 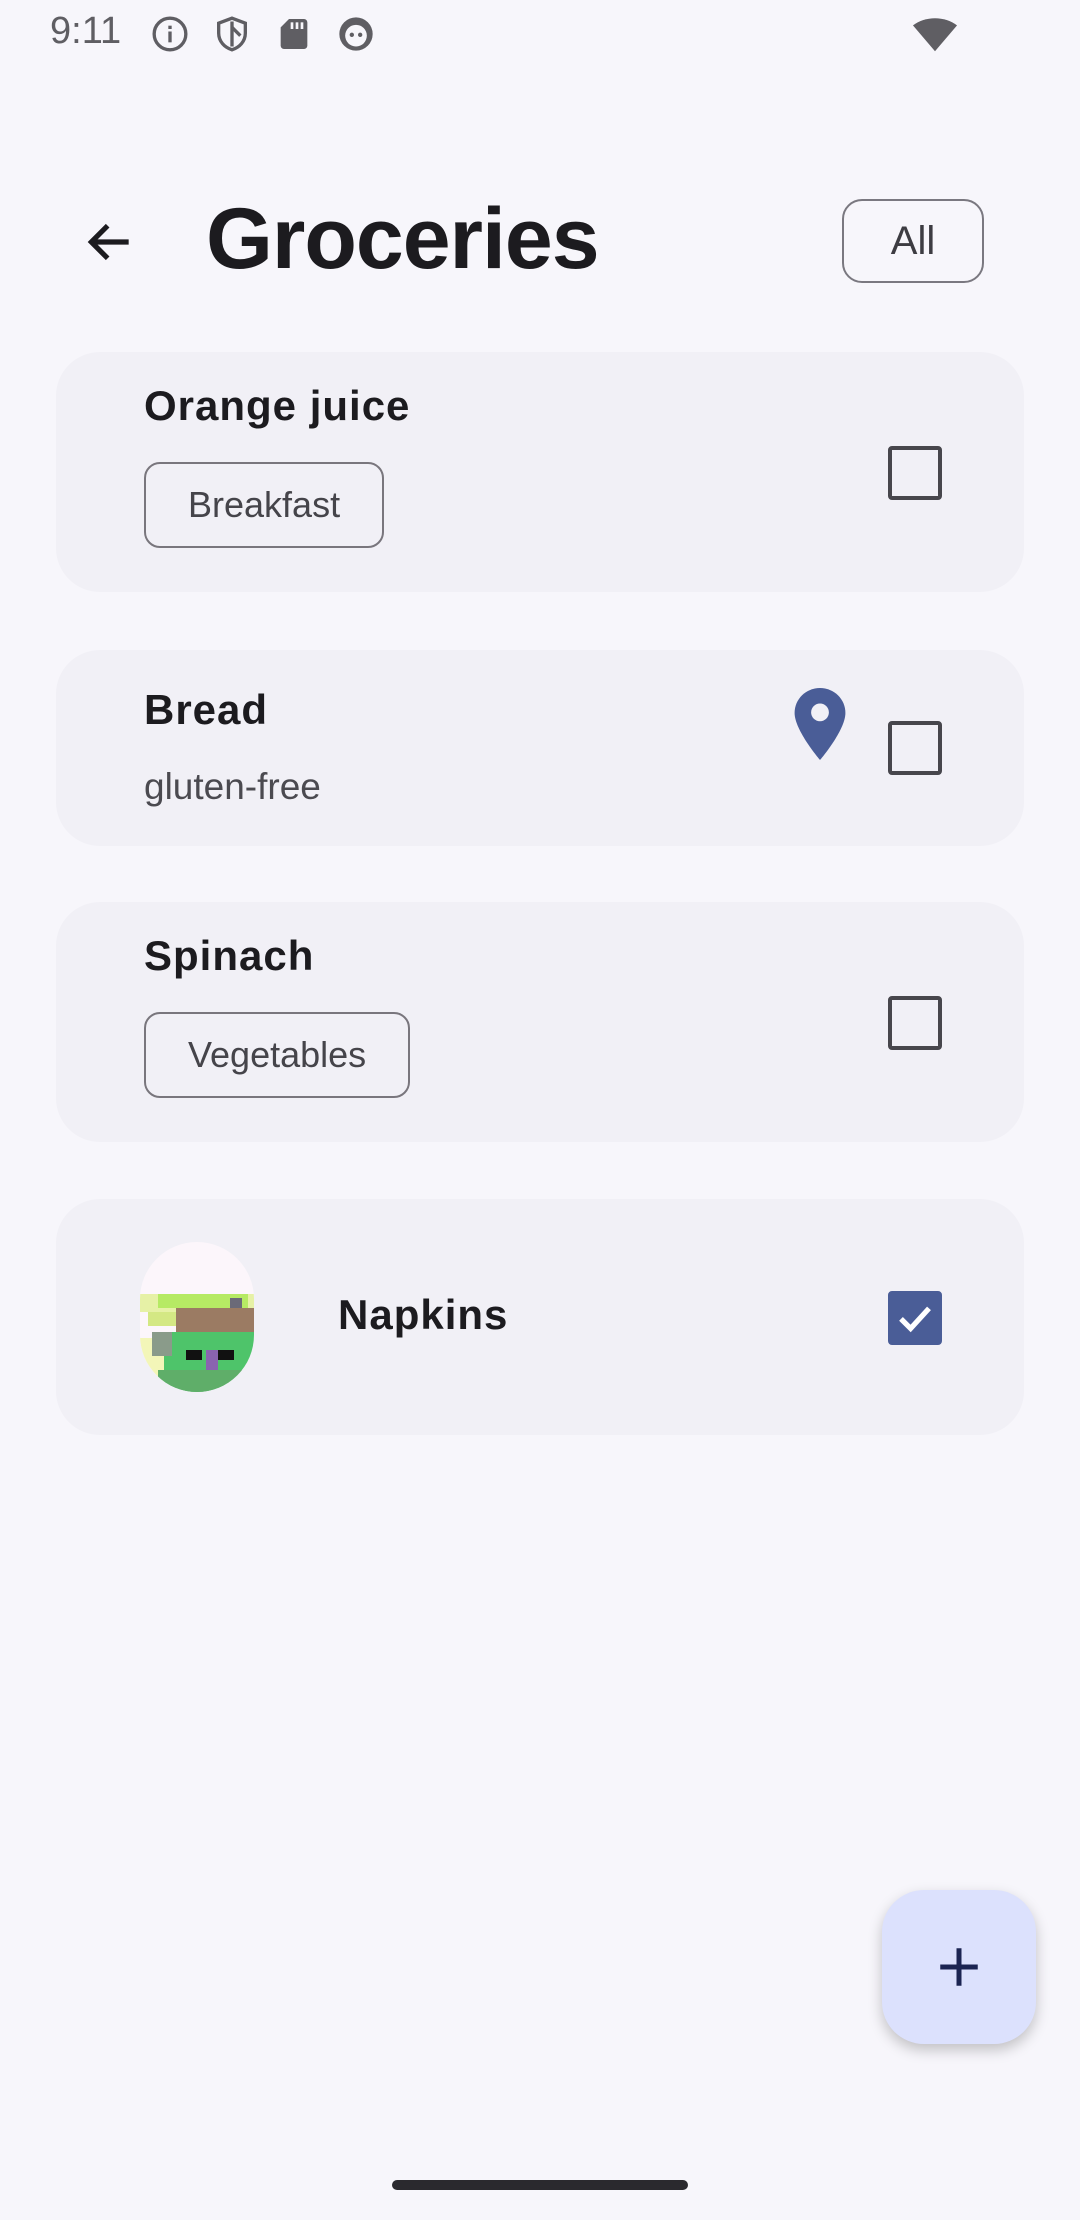 I want to click on check-icon, so click(x=915, y=1319).